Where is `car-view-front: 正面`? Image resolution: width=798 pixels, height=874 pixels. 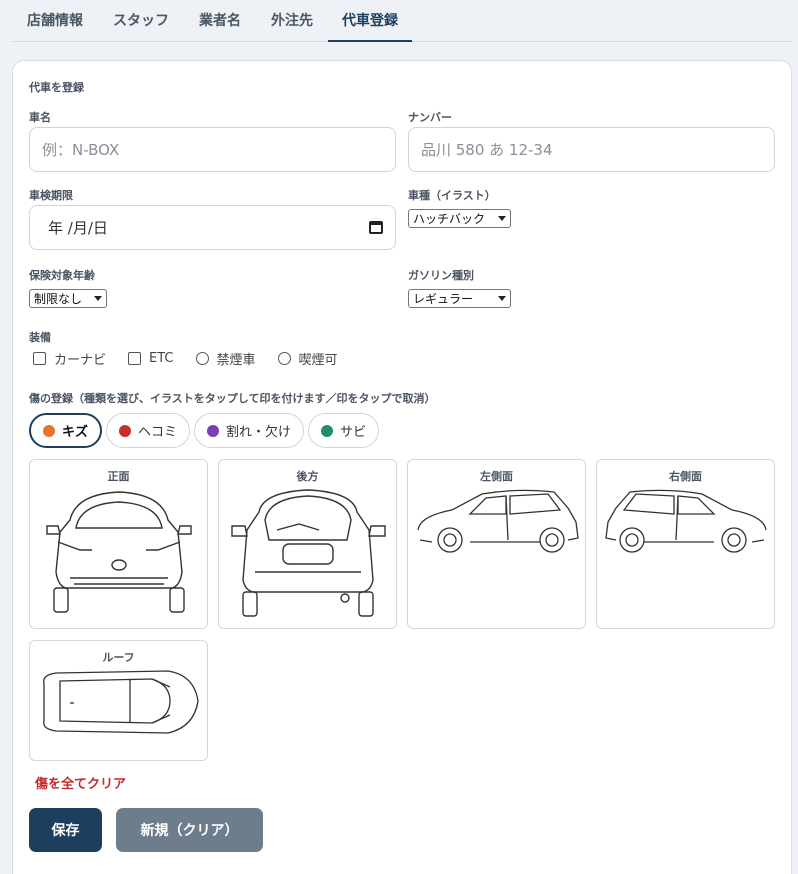 car-view-front: 正面 is located at coordinates (118, 544).